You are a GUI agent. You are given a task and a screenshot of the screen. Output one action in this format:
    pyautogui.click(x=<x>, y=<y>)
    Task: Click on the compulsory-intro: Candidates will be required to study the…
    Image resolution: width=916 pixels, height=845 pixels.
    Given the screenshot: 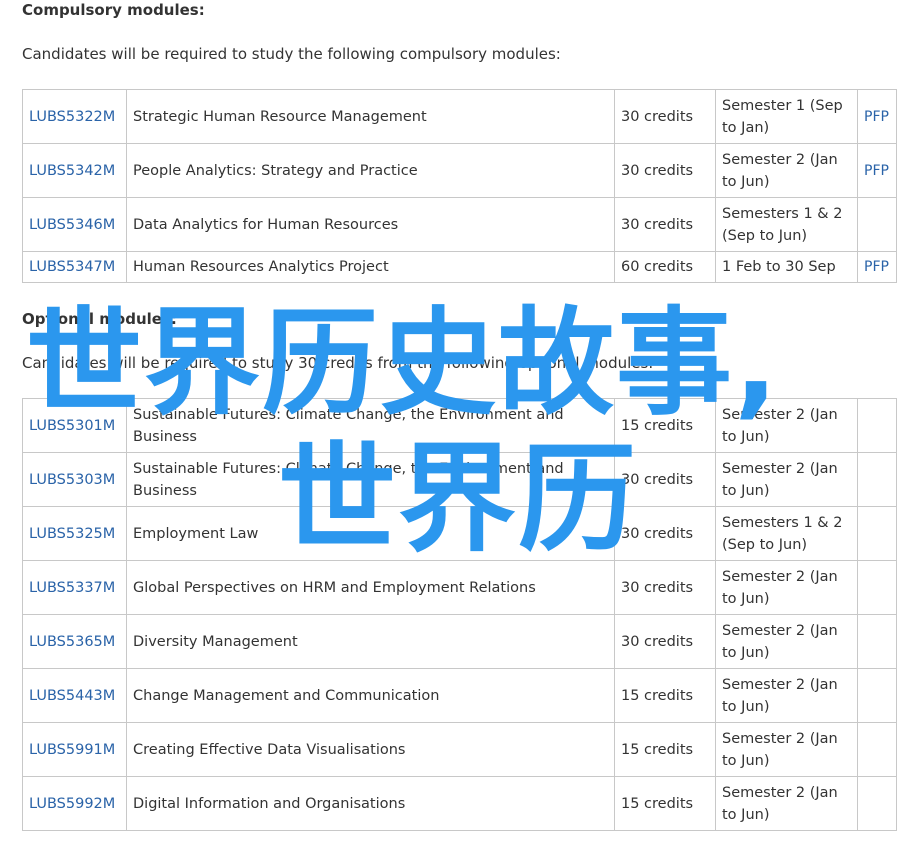 What is the action you would take?
    pyautogui.click(x=291, y=54)
    